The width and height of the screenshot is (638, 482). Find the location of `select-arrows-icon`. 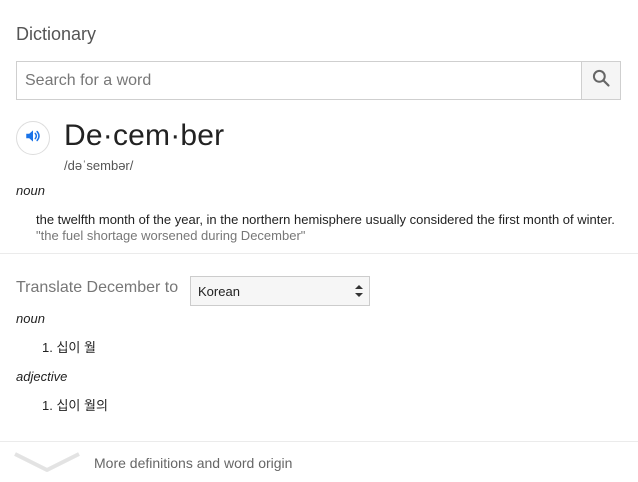

select-arrows-icon is located at coordinates (359, 292).